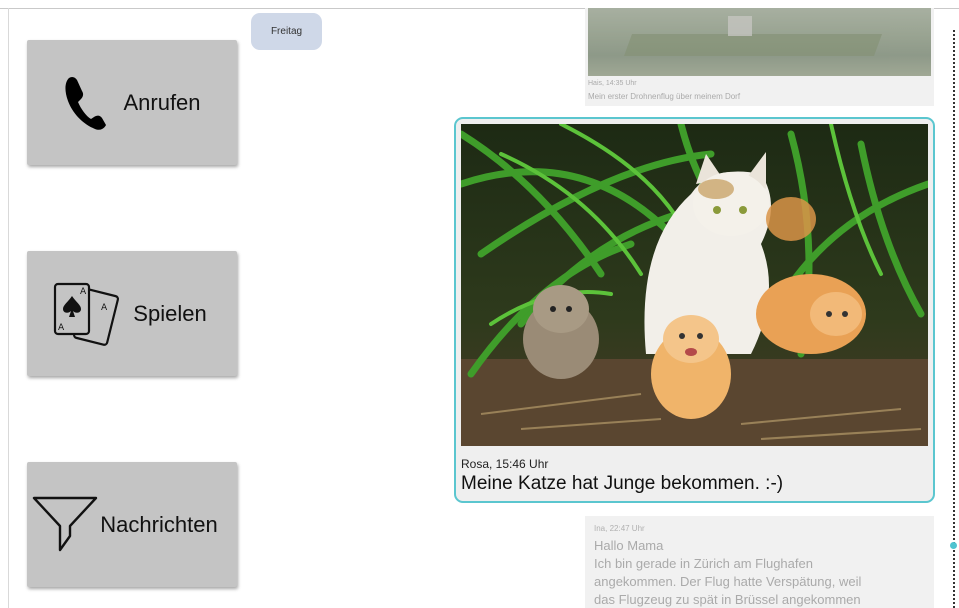 The image size is (959, 608). I want to click on call-button-label: Anrufen, so click(162, 102).